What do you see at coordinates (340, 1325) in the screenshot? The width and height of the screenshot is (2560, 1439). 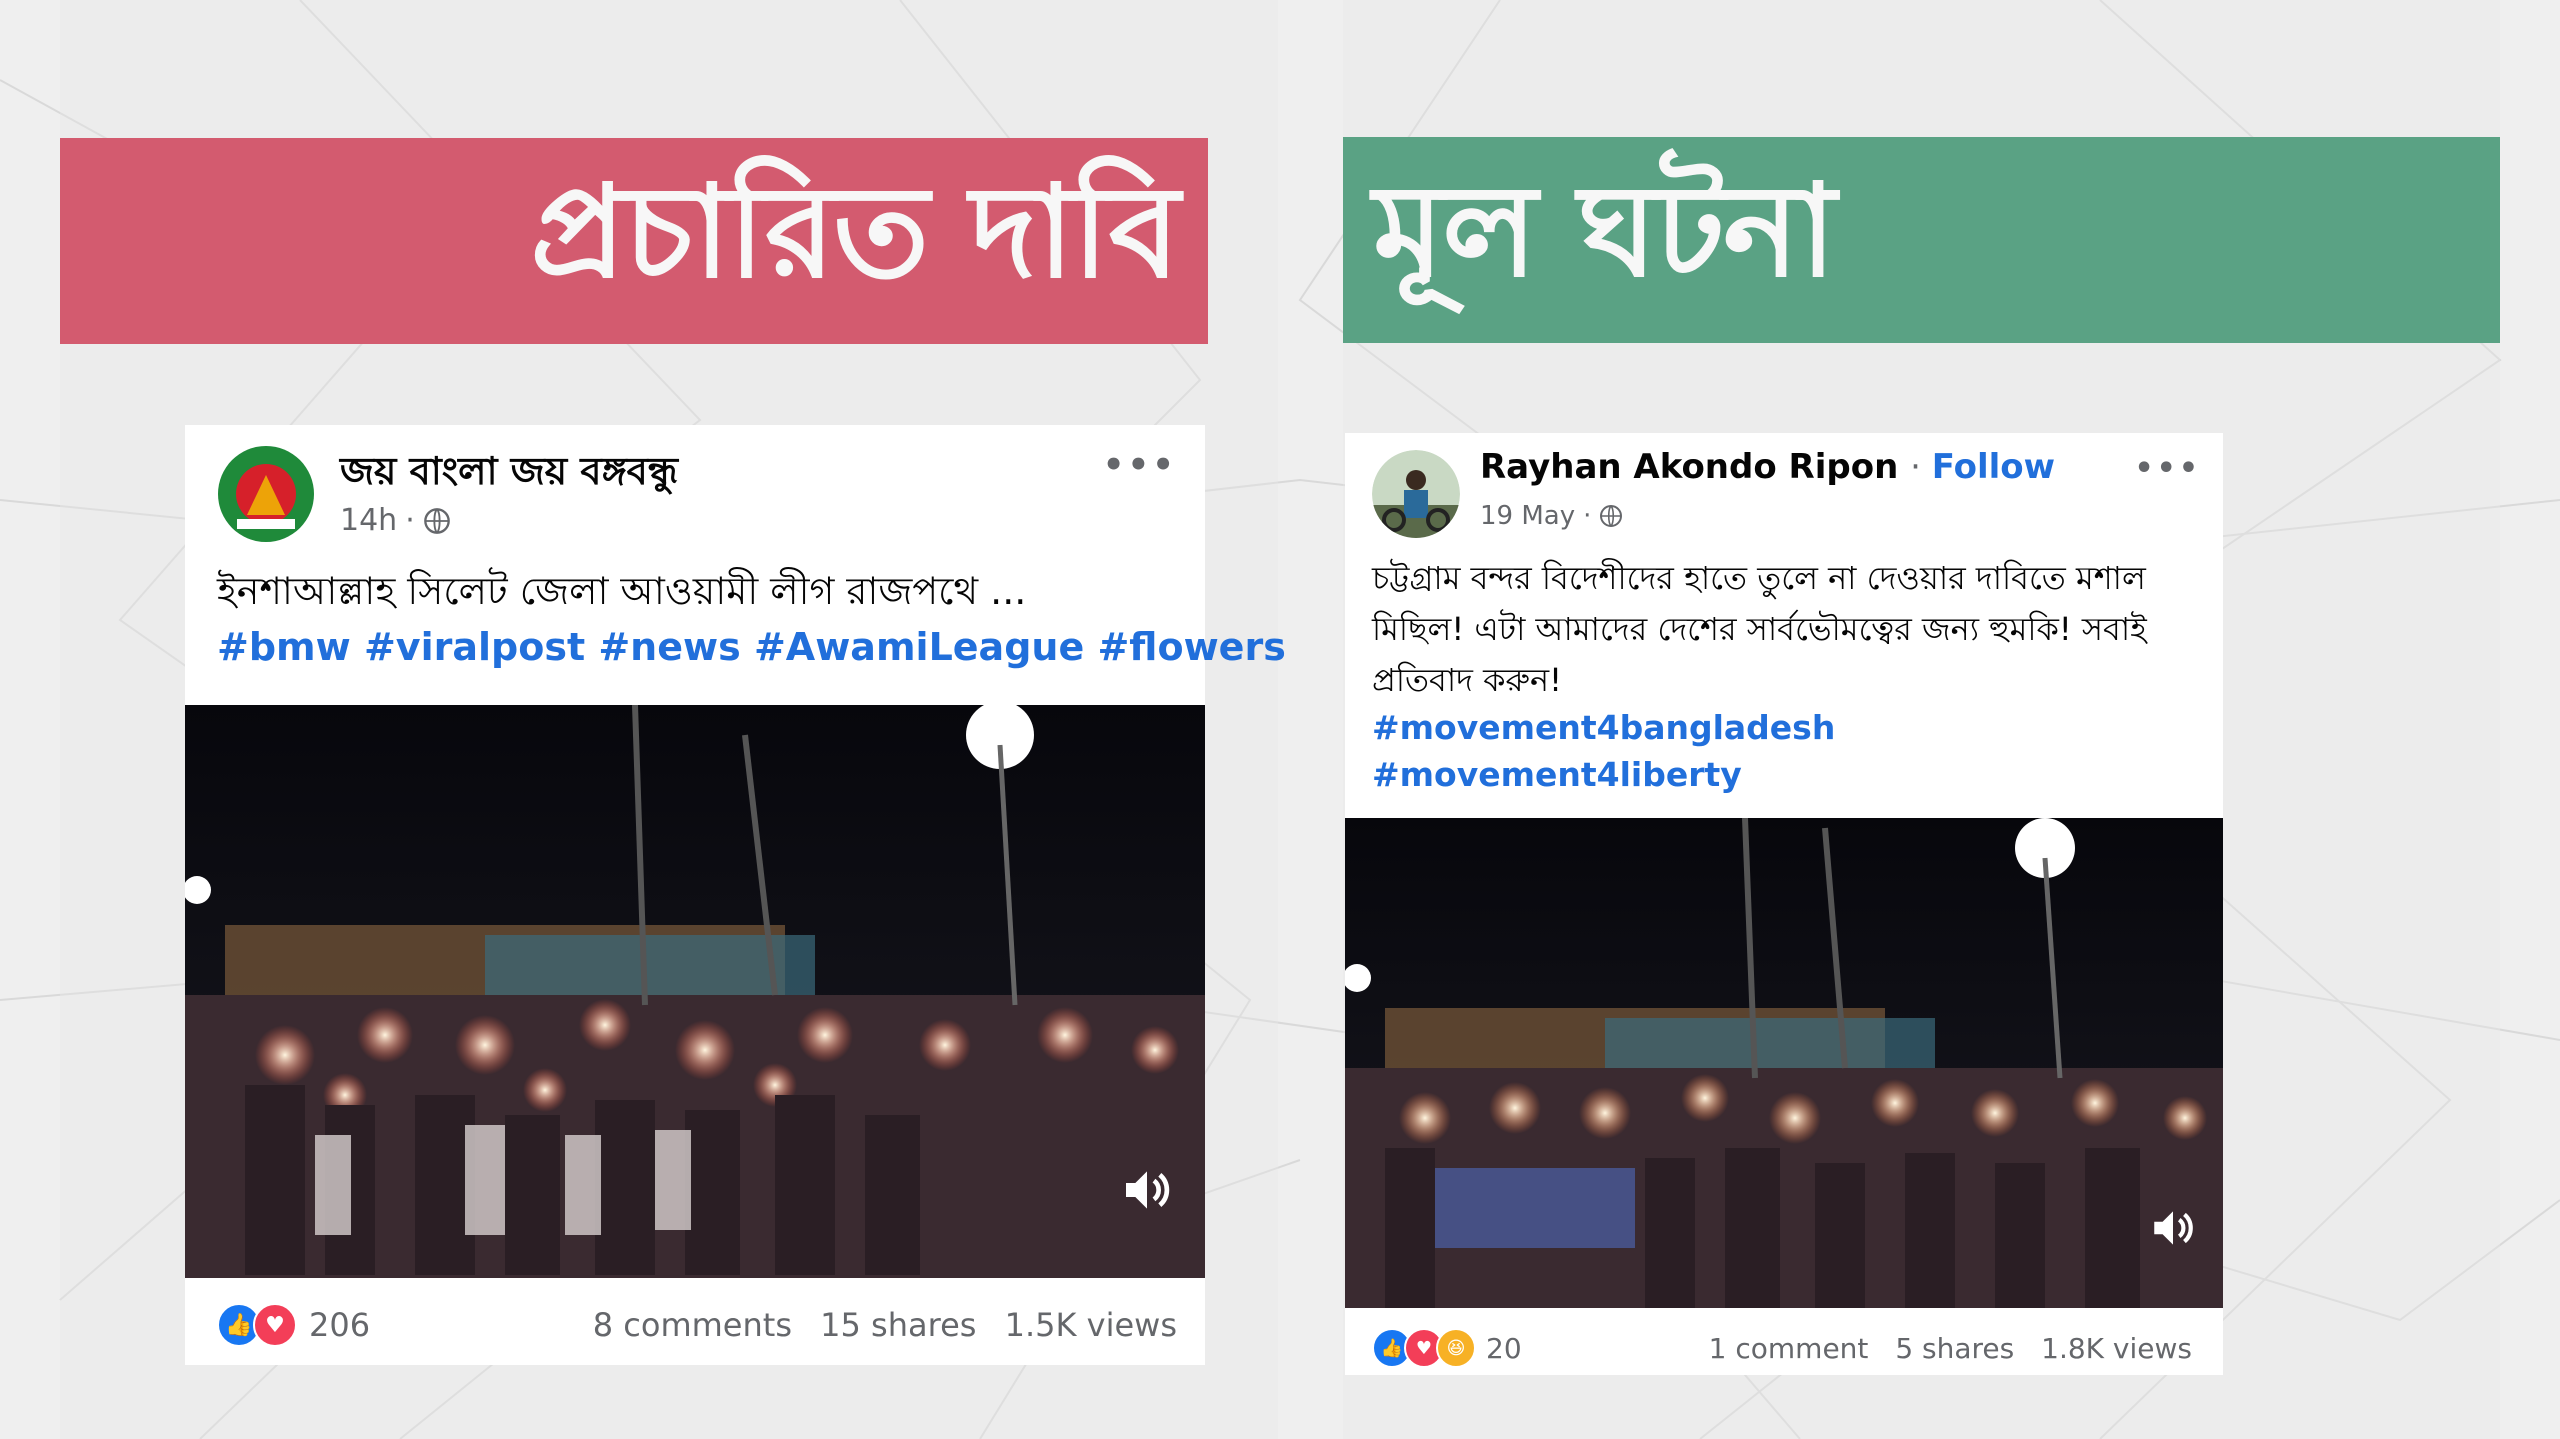 I see `reaction-count: 206` at bounding box center [340, 1325].